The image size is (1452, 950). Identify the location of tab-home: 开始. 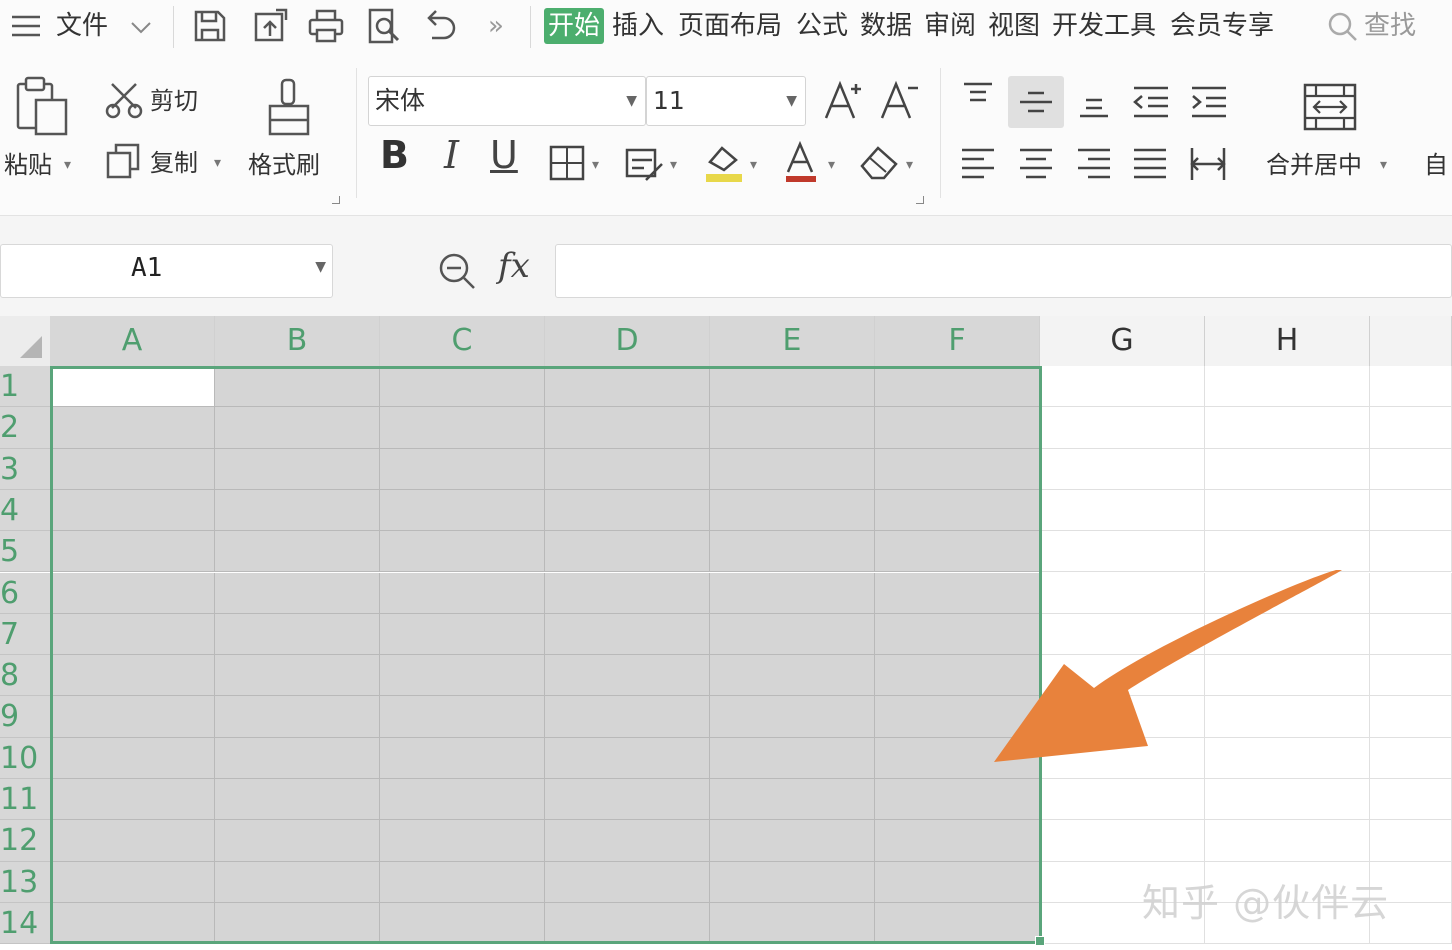
(574, 26).